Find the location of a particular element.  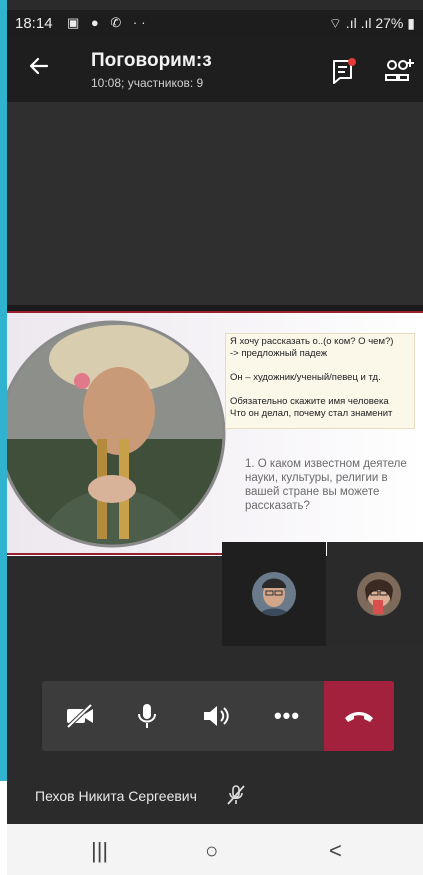

status-right: ⌔ .ıl .ıl 27% ▮ is located at coordinates (372, 24).